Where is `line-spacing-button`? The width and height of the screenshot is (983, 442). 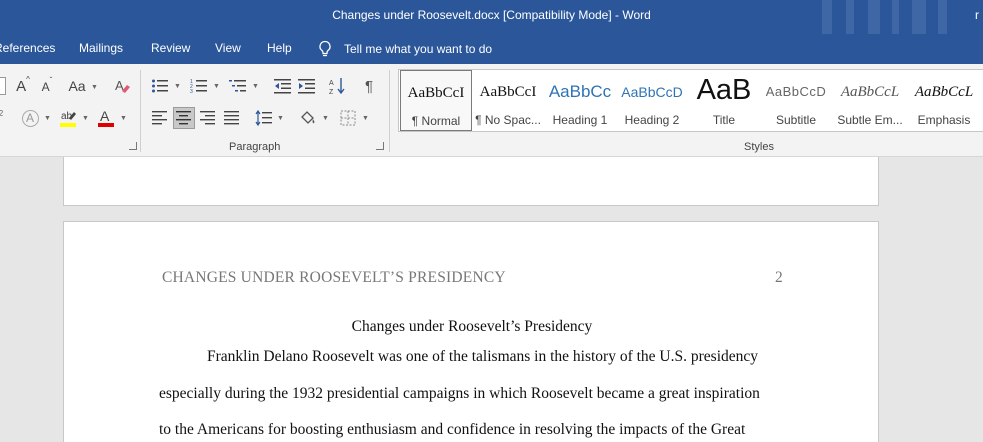
line-spacing-button is located at coordinates (264, 118).